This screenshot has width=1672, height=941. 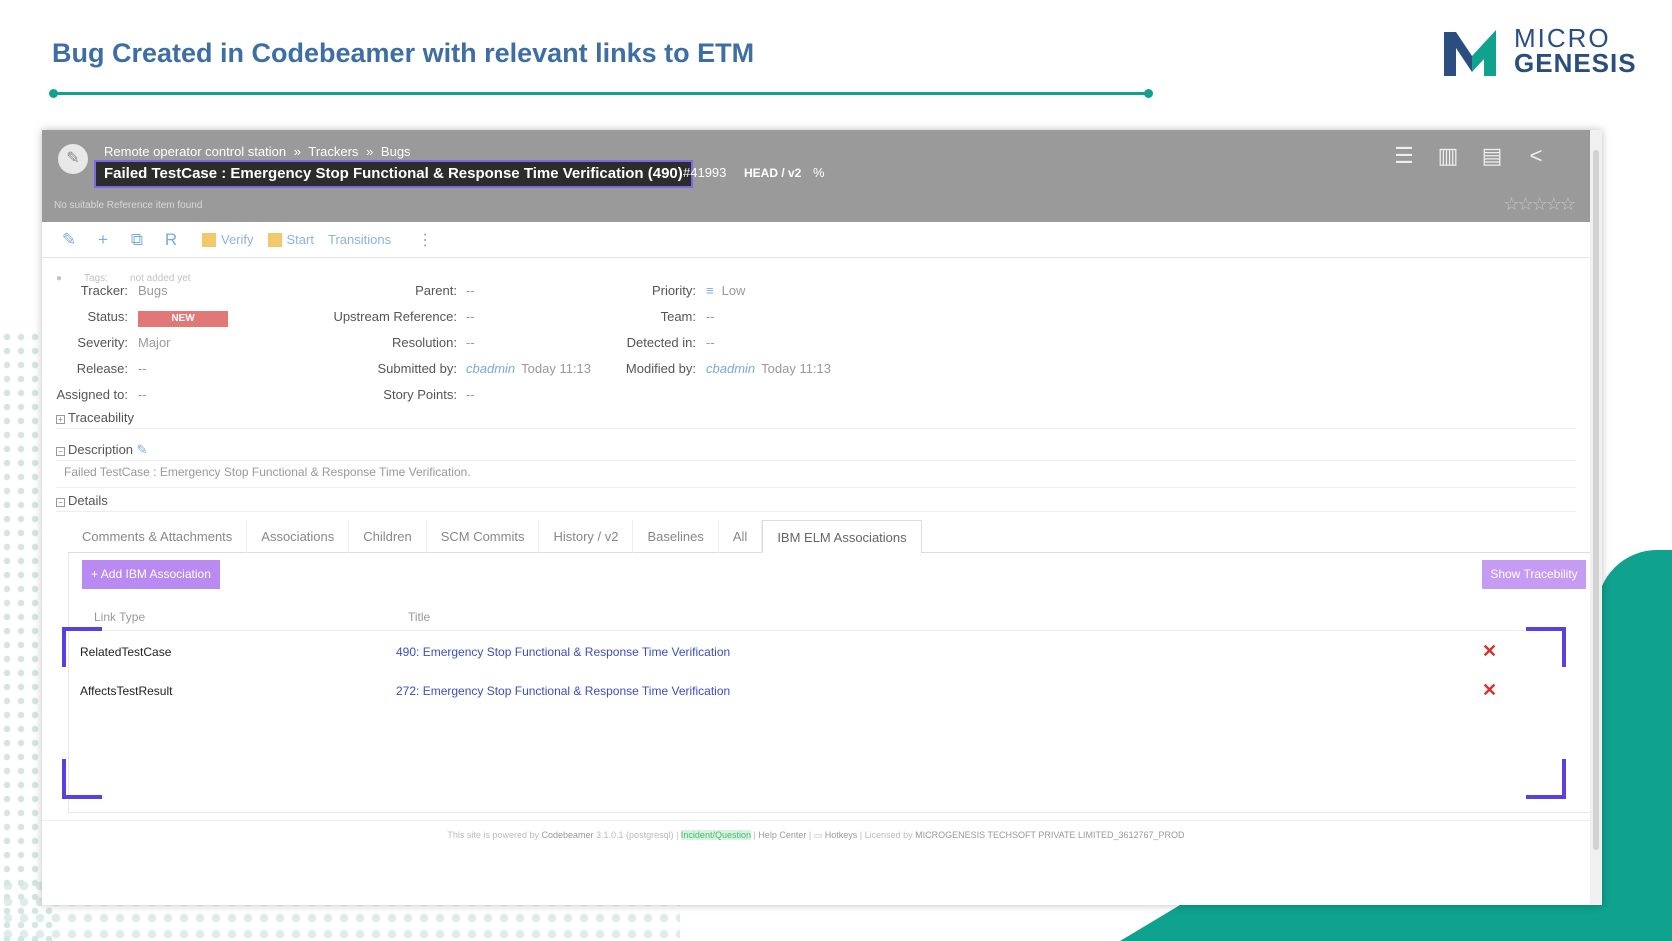 I want to click on keyboard-icon: ▭, so click(x=818, y=835).